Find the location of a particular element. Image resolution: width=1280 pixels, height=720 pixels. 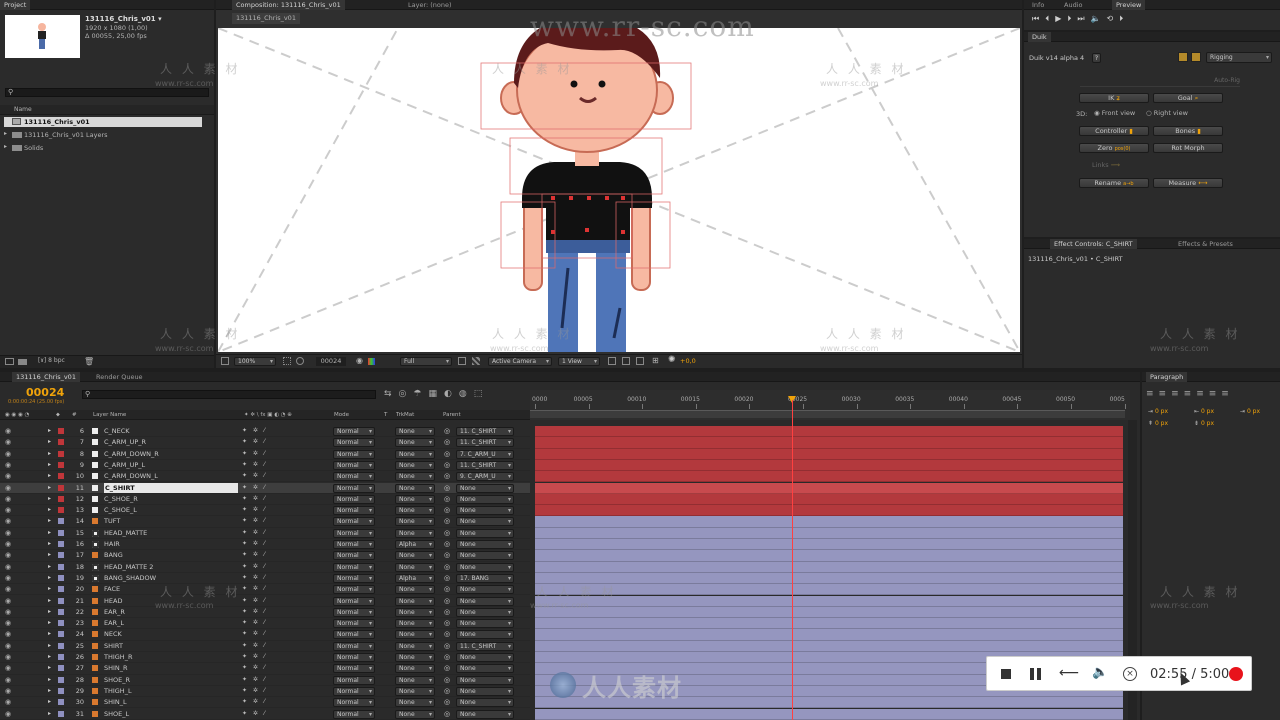

motion-blur-icon: ◐ is located at coordinates (451, 394).